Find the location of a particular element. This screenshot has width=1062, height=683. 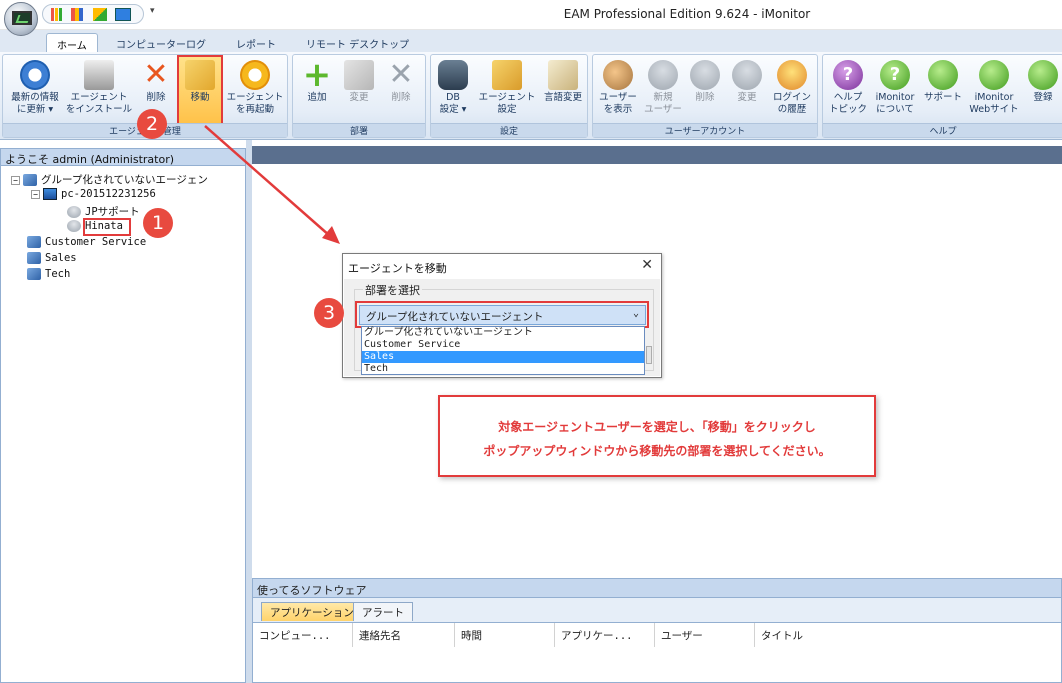

step-marker-3: 3 is located at coordinates (329, 313).